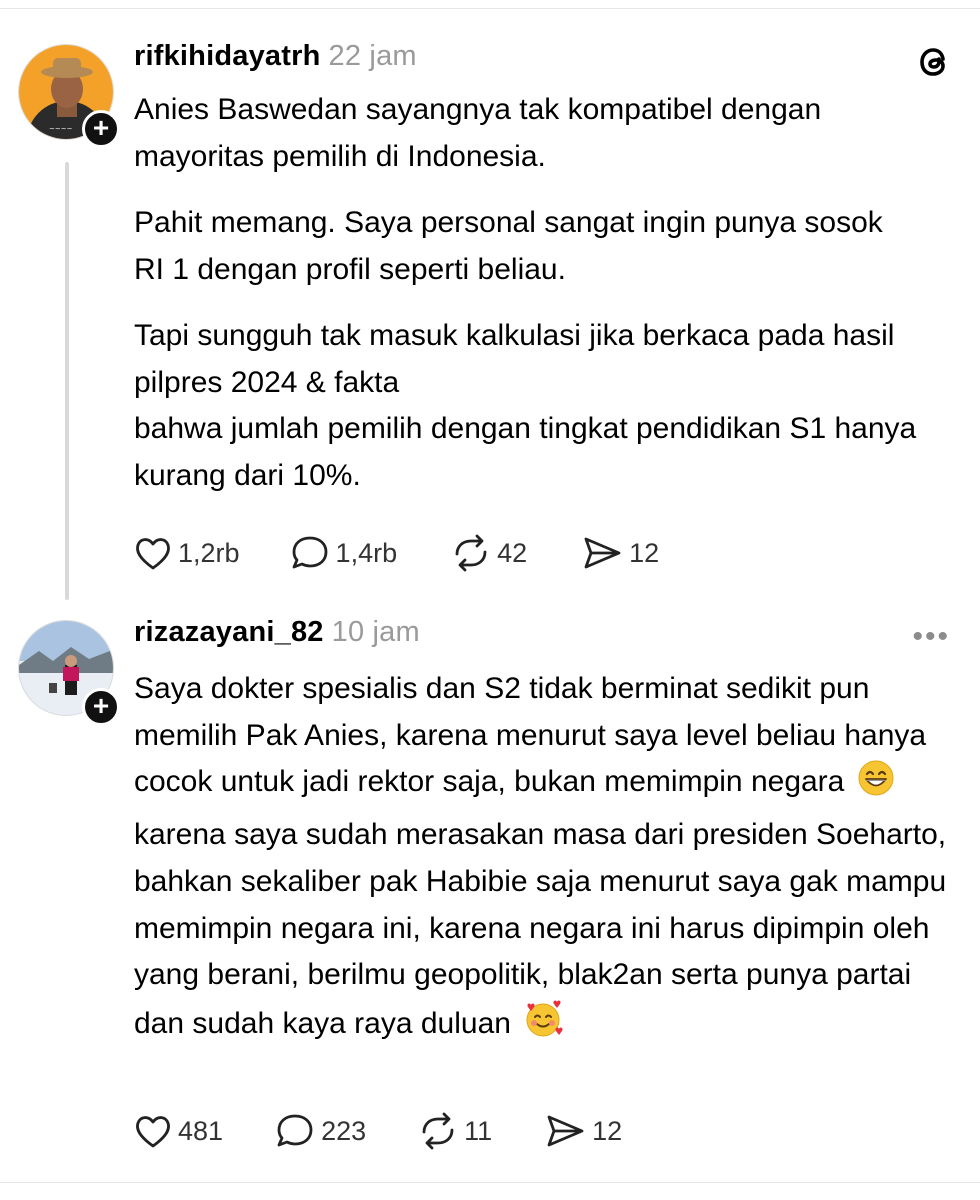 The width and height of the screenshot is (980, 1200). What do you see at coordinates (227, 56) in the screenshot?
I see `username-text: rifkihidayatrh` at bounding box center [227, 56].